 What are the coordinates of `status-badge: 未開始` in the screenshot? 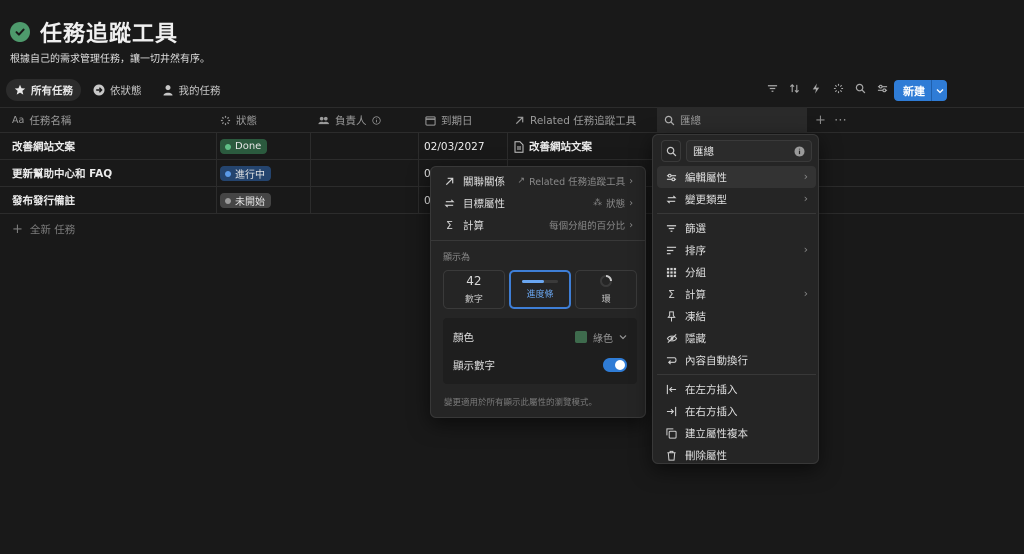 It's located at (245, 200).